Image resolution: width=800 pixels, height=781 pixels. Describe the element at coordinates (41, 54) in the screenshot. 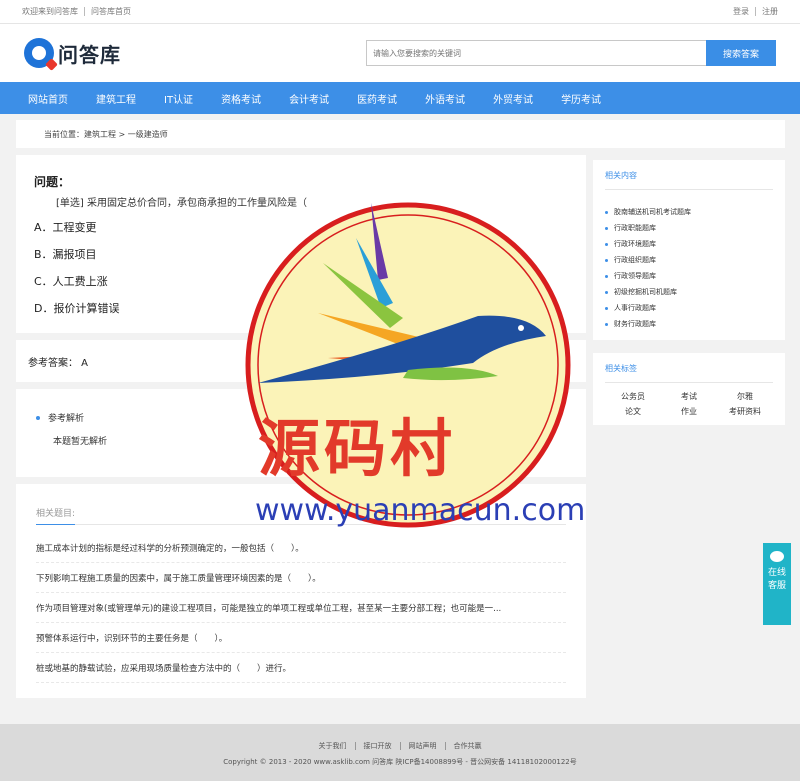

I see `logo-q-icon` at that location.